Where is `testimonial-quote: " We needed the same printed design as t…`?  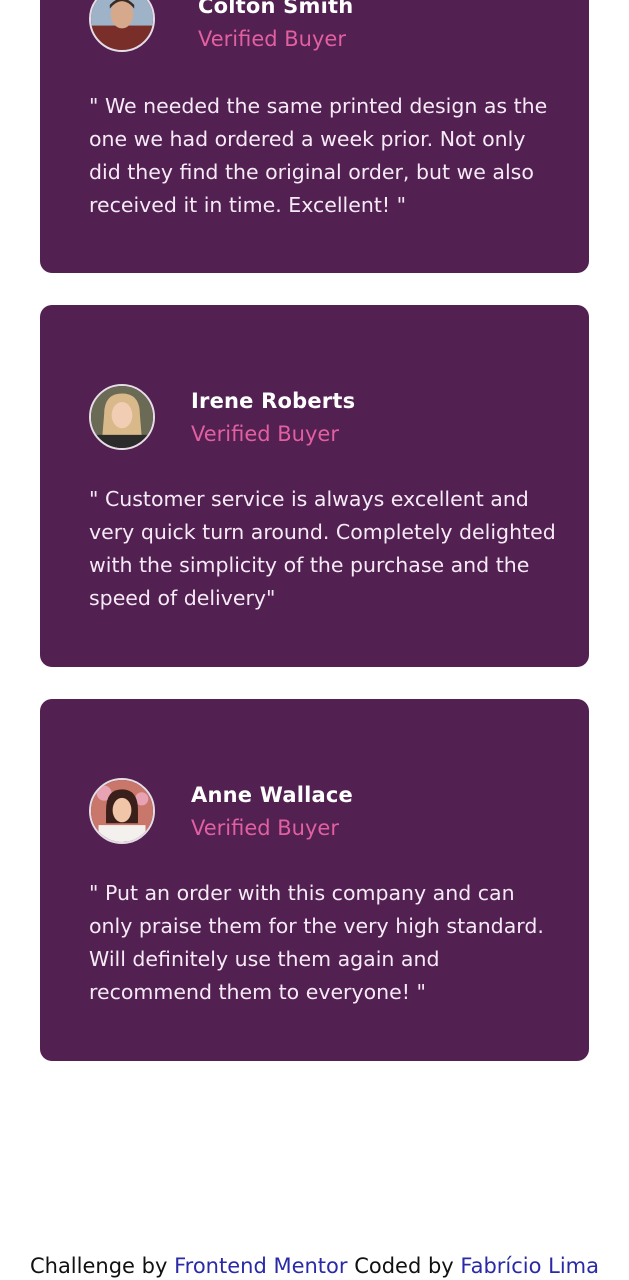 testimonial-quote: " We needed the same printed design as t… is located at coordinates (318, 155).